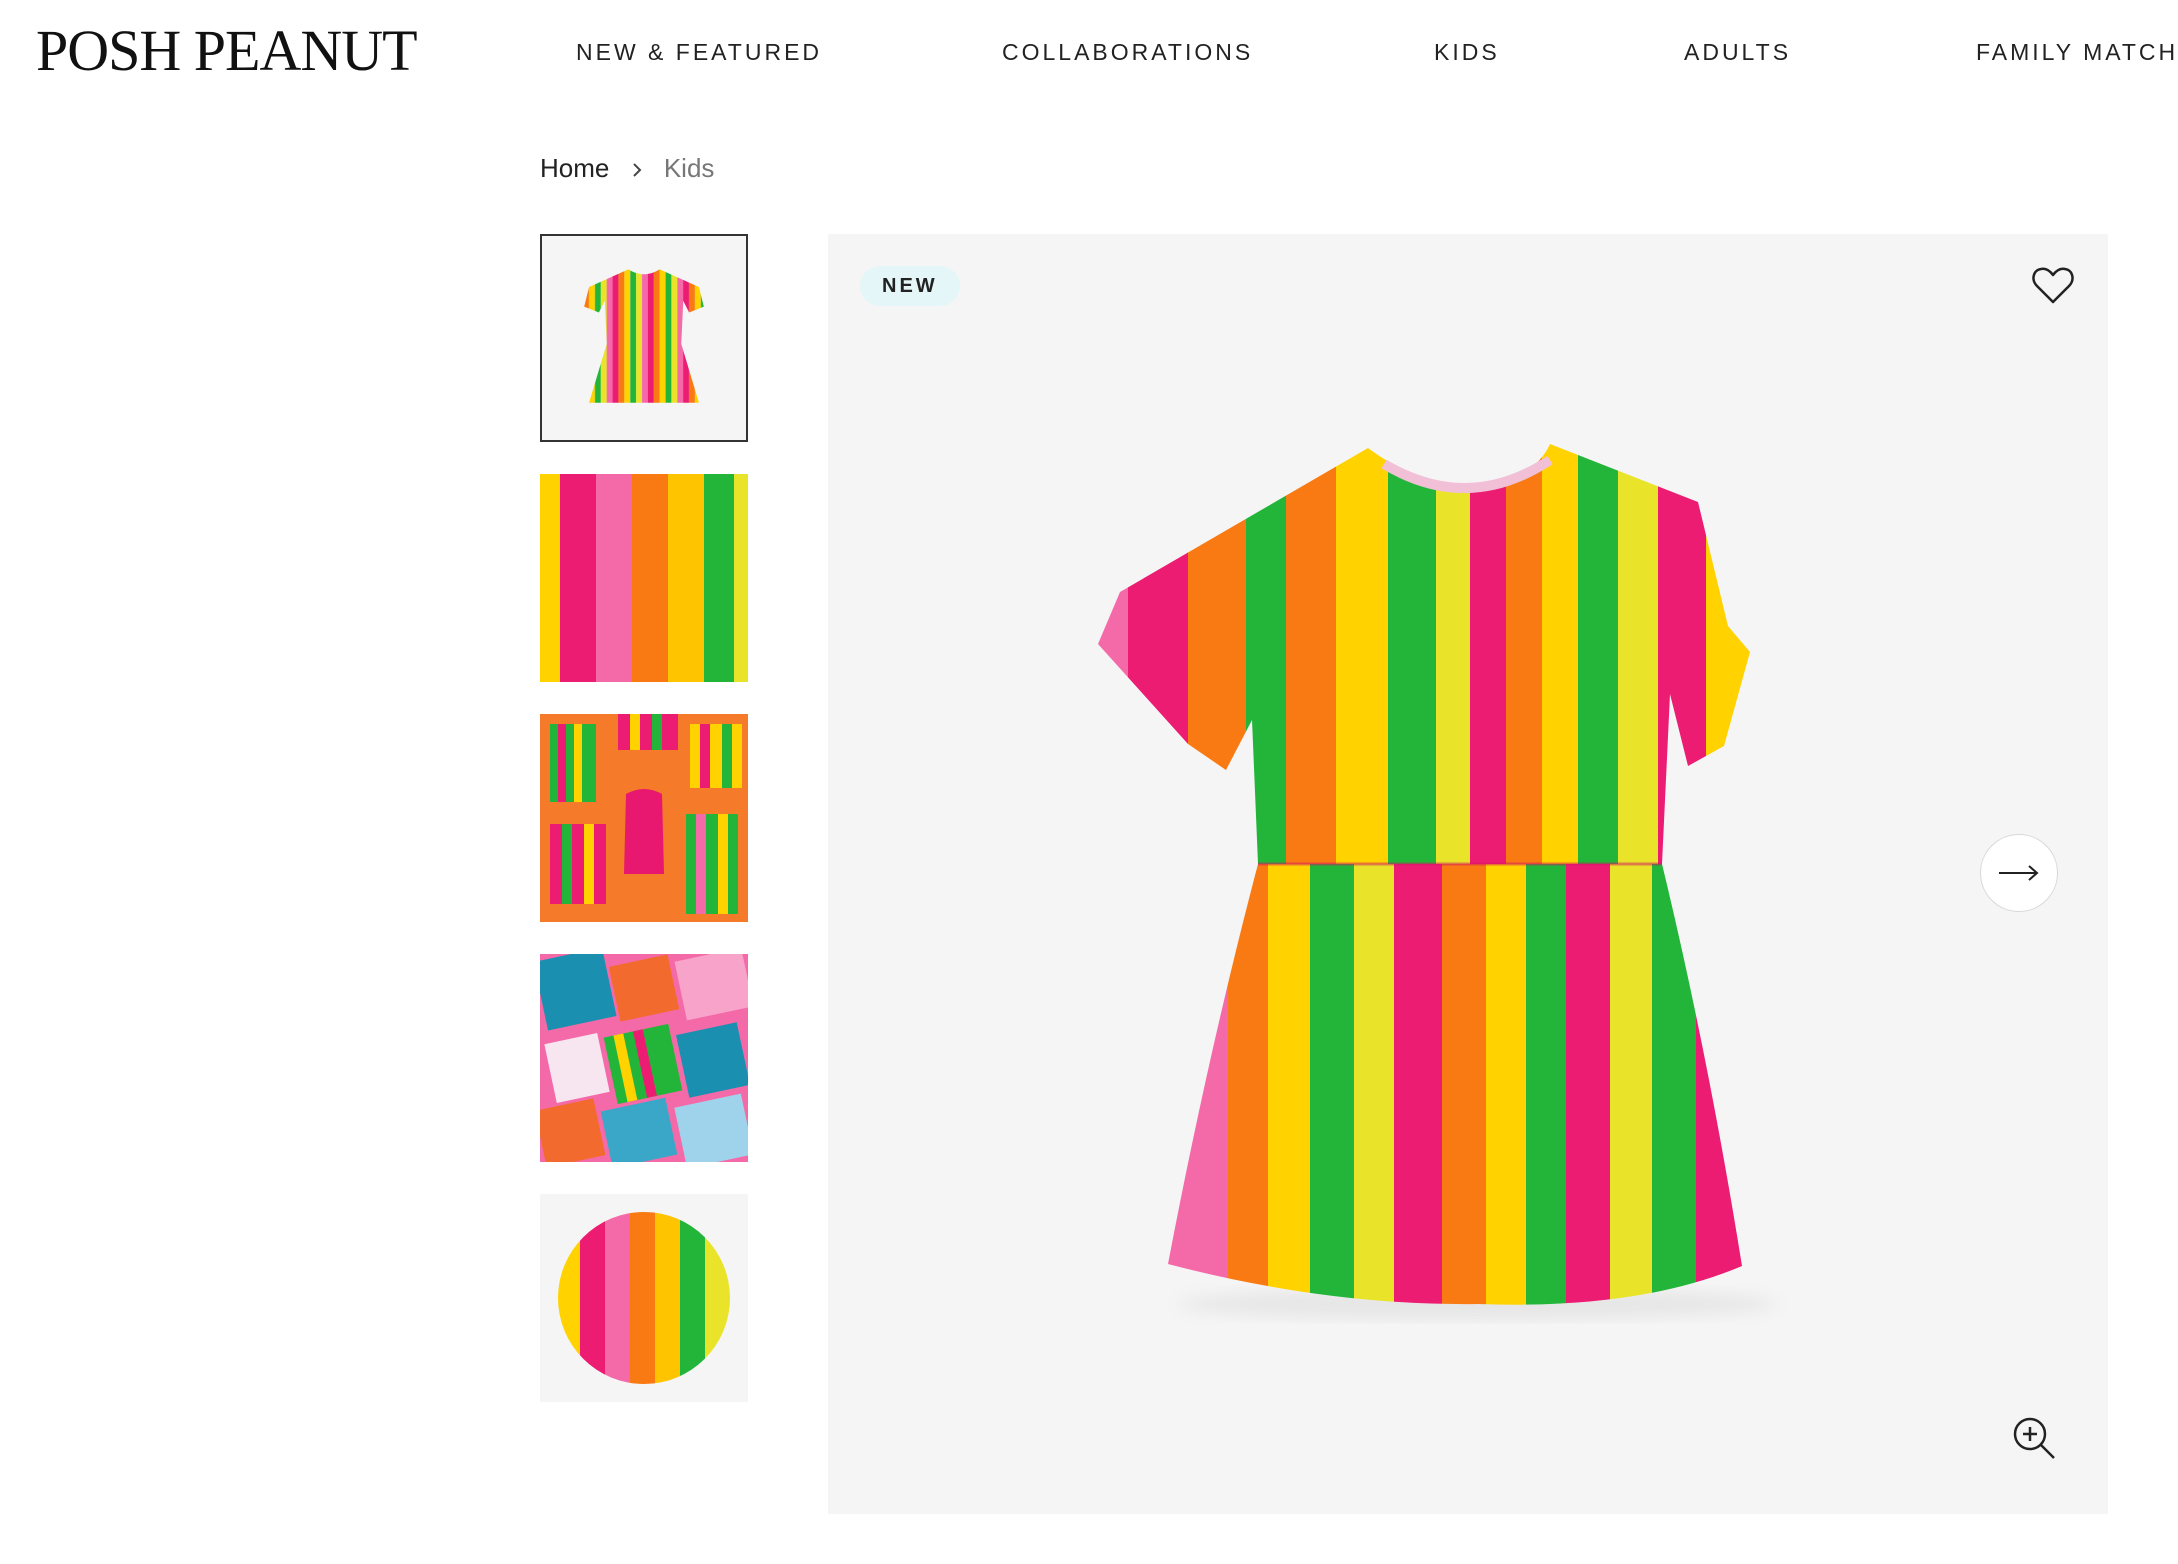 This screenshot has height=1564, width=2178. What do you see at coordinates (689, 168) in the screenshot?
I see `breadcrumb-current: Kids` at bounding box center [689, 168].